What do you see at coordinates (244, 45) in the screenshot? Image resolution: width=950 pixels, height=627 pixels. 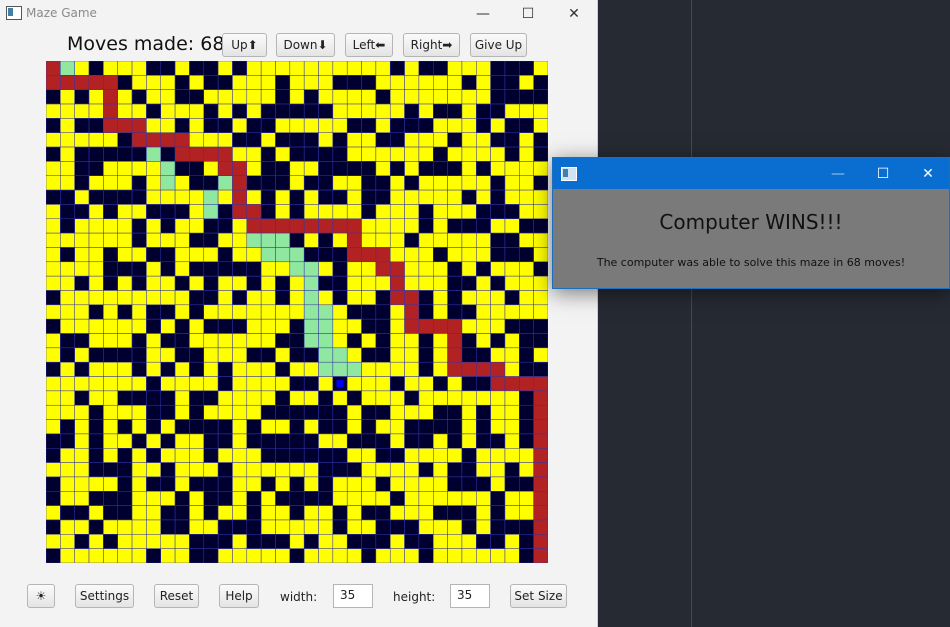 I see `up-button: Up⬆` at bounding box center [244, 45].